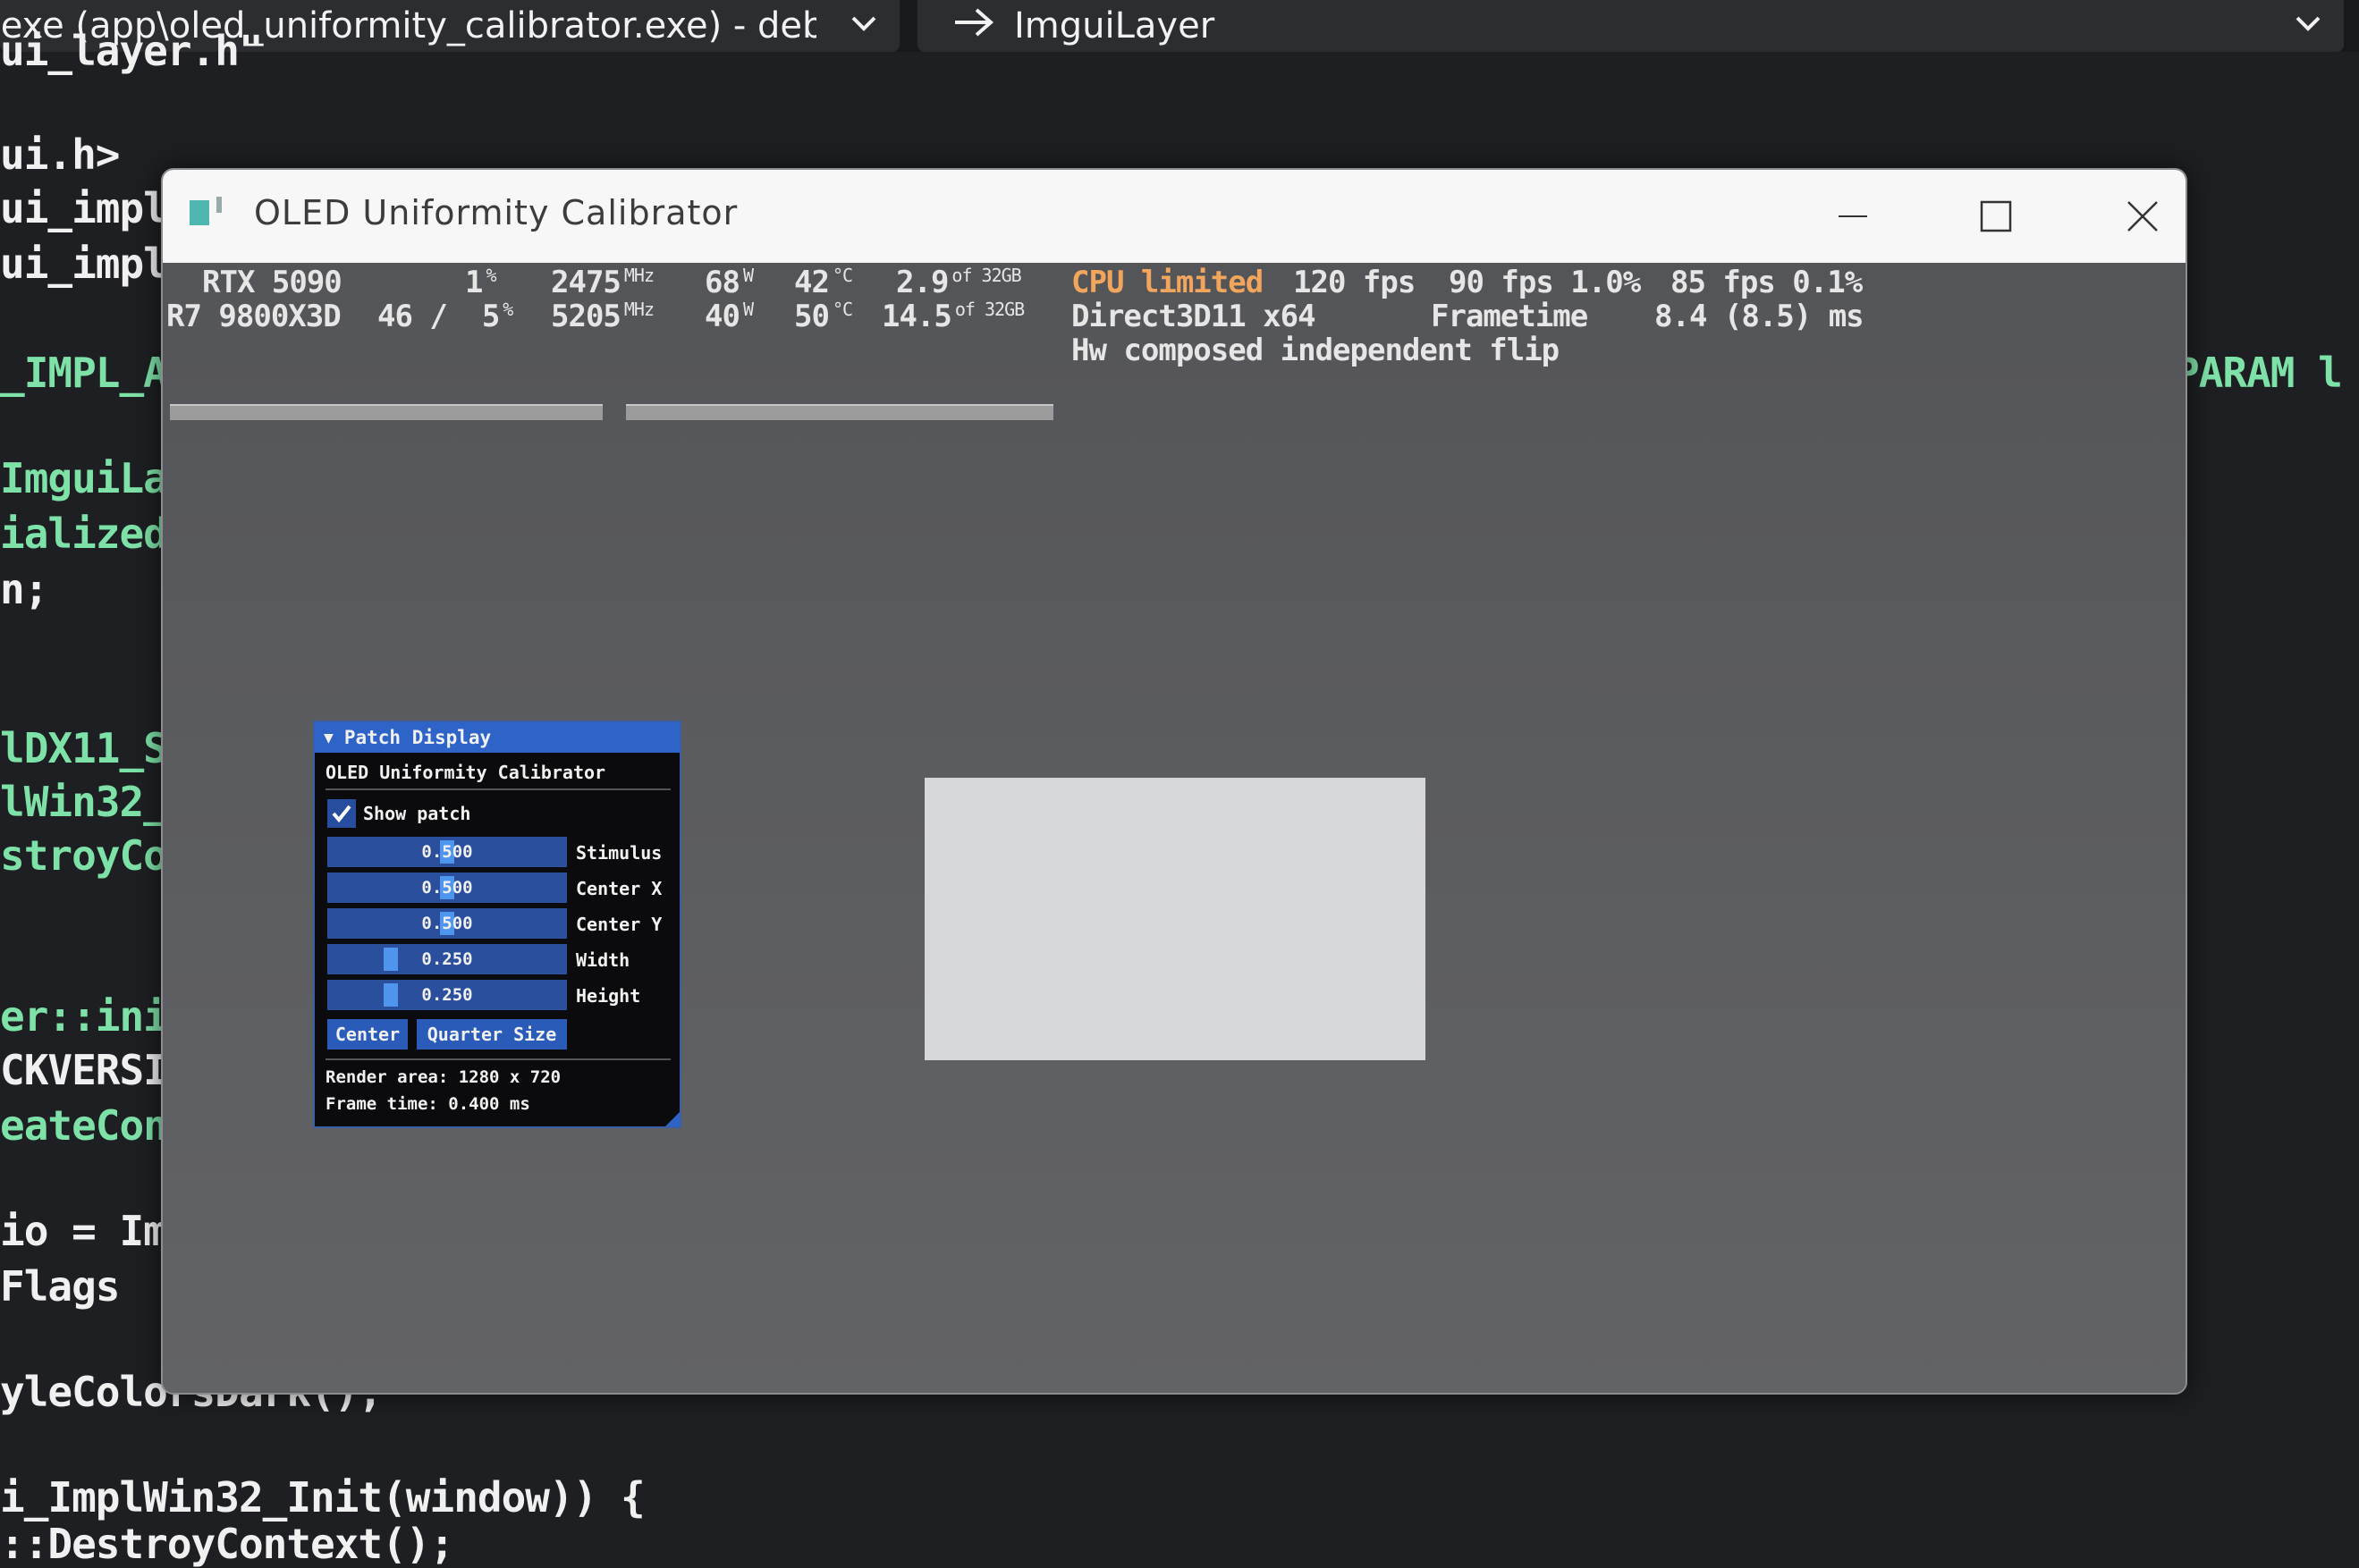 This screenshot has width=2359, height=1568. I want to click on cpu-temp: 50 °C, so click(823, 316).